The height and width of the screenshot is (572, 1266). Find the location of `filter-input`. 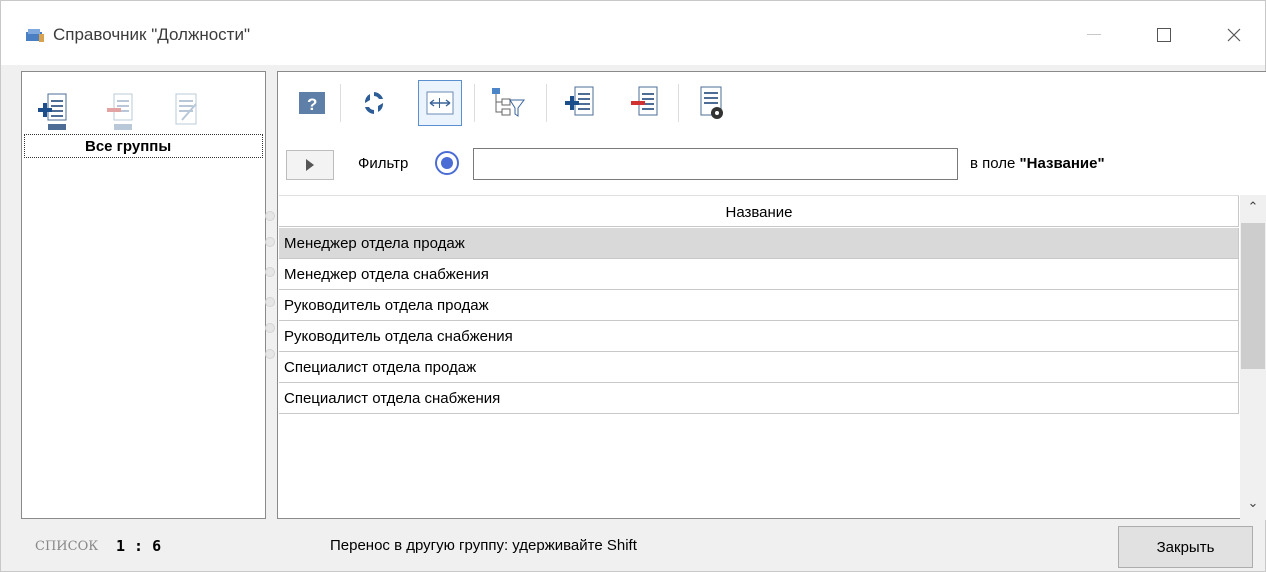

filter-input is located at coordinates (715, 164).